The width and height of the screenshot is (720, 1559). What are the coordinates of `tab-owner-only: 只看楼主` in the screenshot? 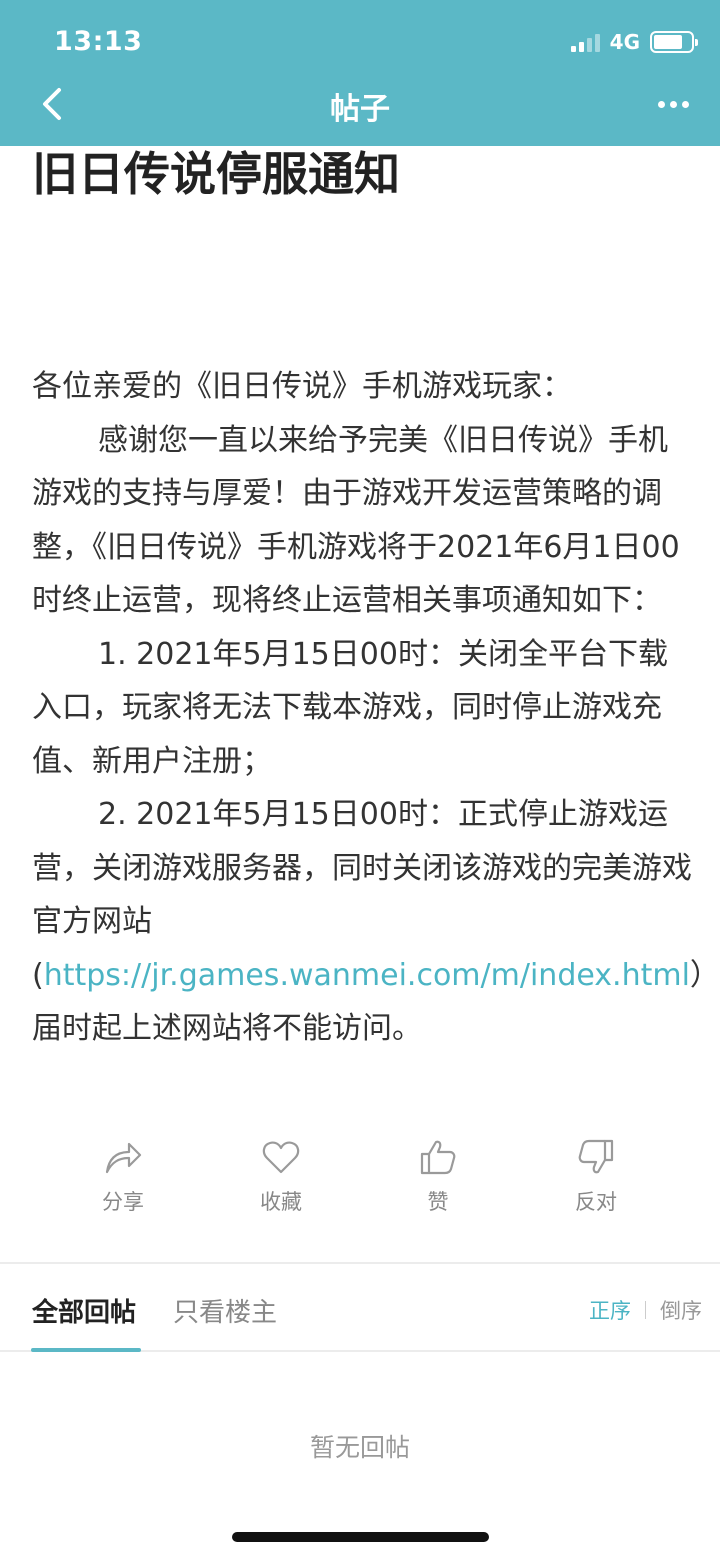 It's located at (225, 1310).